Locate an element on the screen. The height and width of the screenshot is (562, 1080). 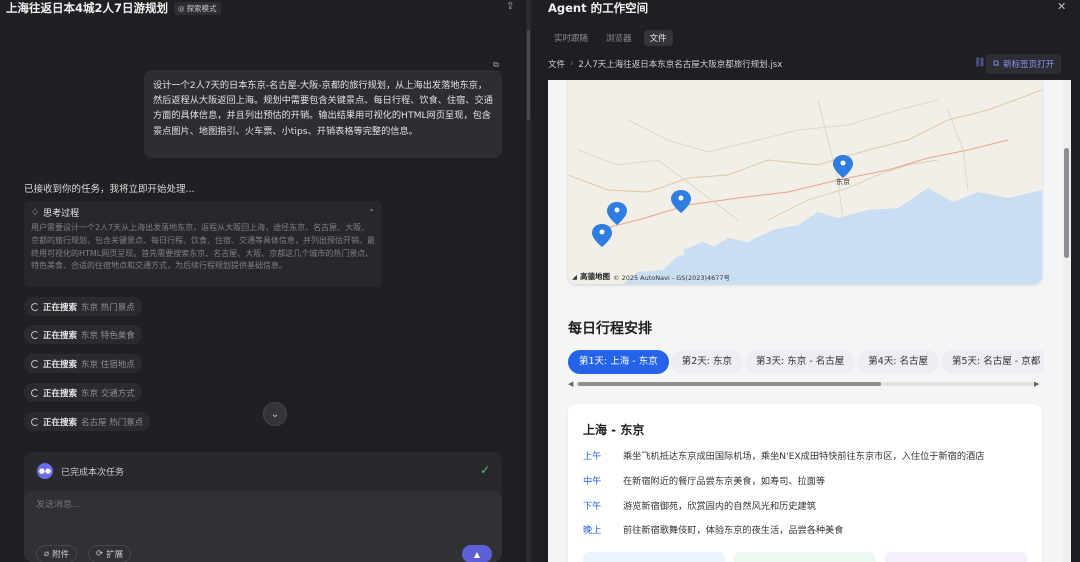
search-step-query: 东京 交通方式 is located at coordinates (108, 393).